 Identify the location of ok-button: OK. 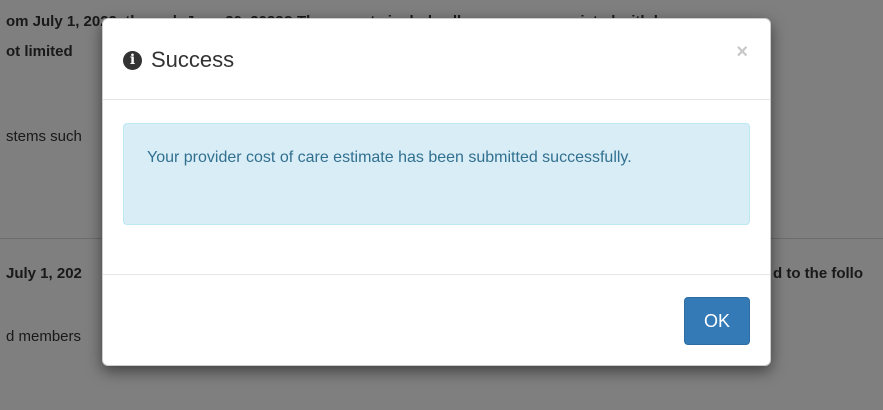
(717, 321).